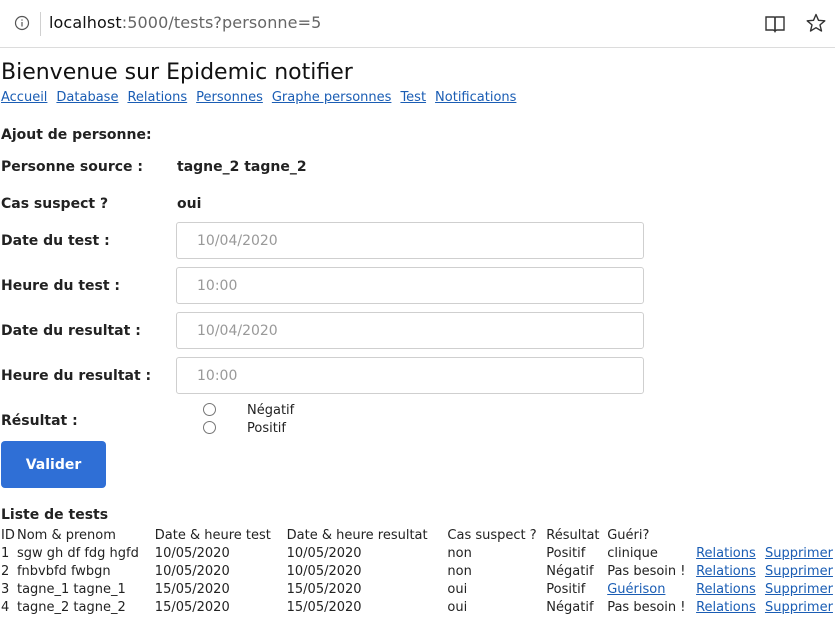 The height and width of the screenshot is (617, 835). I want to click on url-host: localhost, so click(85, 22).